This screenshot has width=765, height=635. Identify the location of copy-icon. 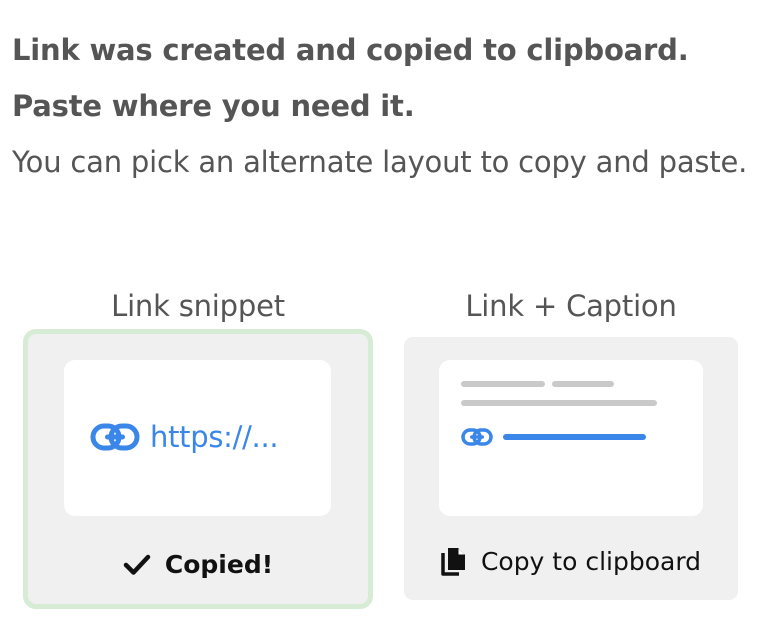
(454, 561).